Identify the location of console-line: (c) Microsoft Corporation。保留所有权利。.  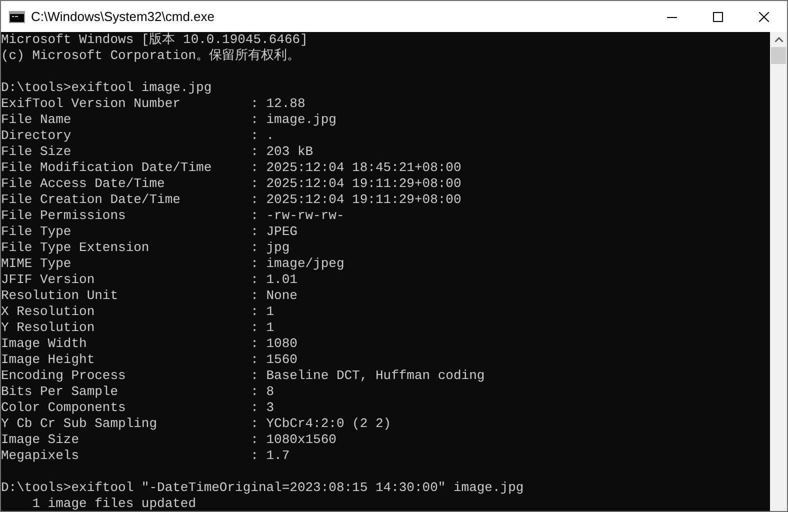
(150, 56).